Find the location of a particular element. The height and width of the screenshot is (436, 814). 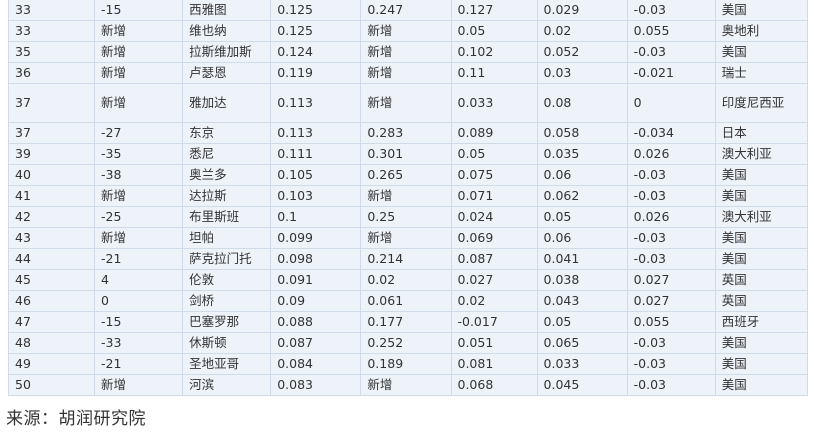

table-row: 33 -15 西雅图 0.125 0.247 0.127 0.029 -0.03 美国 is located at coordinates (408, 10).